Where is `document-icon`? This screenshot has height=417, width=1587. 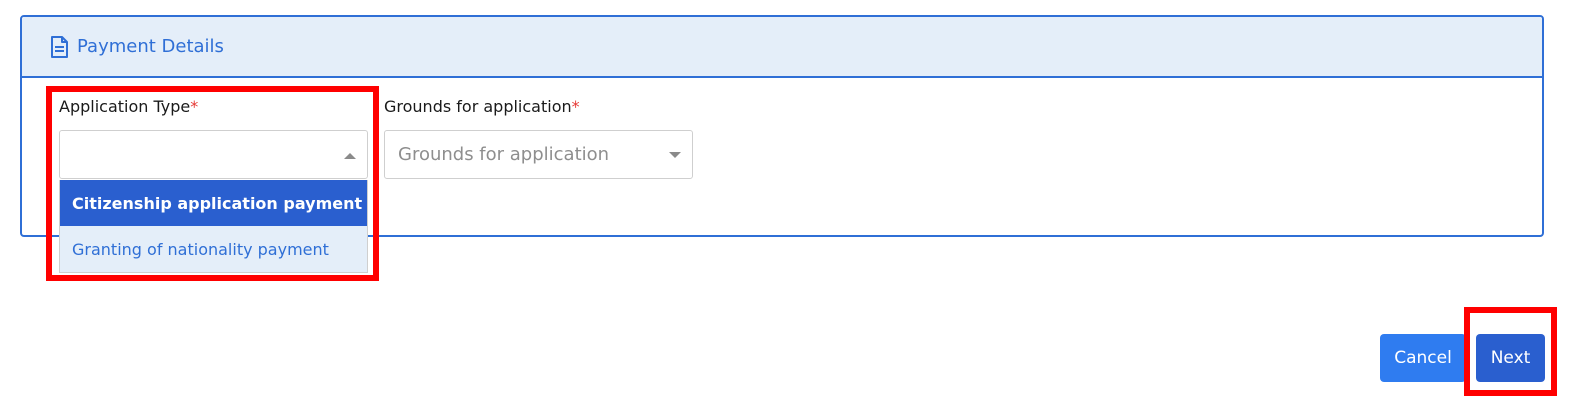 document-icon is located at coordinates (59, 46).